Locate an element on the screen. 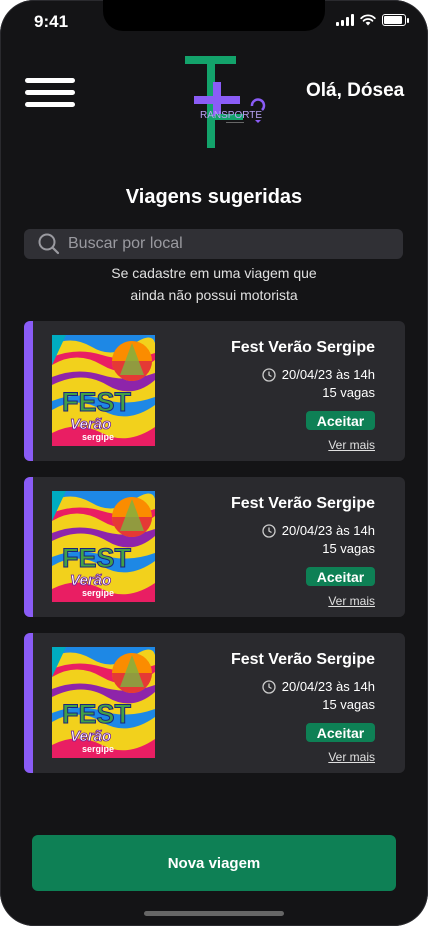 This screenshot has width=428, height=926. search-input is located at coordinates (228, 244).